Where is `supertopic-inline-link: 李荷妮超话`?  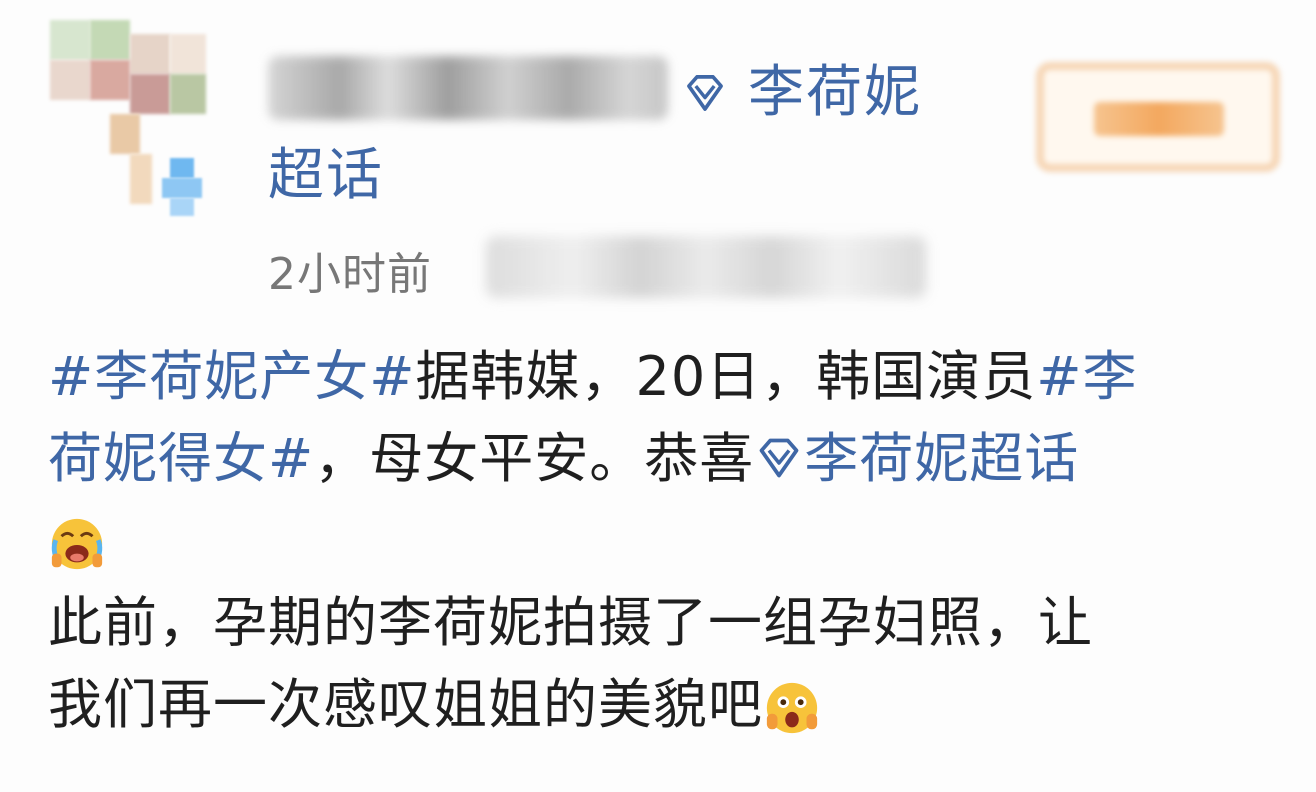 supertopic-inline-link: 李荷妮超话 is located at coordinates (916, 458).